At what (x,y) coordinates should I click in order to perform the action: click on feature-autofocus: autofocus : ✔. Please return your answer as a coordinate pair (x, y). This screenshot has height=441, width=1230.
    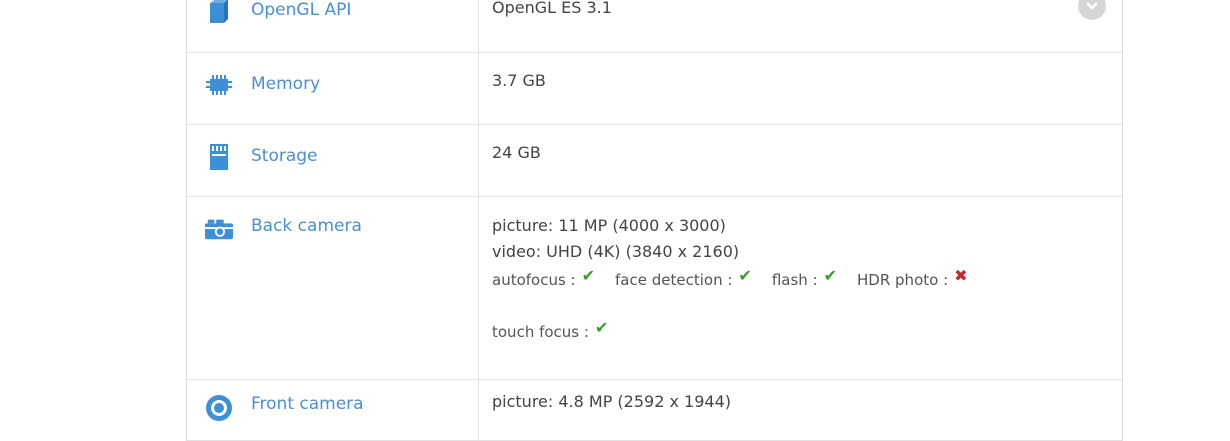
    Looking at the image, I should click on (543, 280).